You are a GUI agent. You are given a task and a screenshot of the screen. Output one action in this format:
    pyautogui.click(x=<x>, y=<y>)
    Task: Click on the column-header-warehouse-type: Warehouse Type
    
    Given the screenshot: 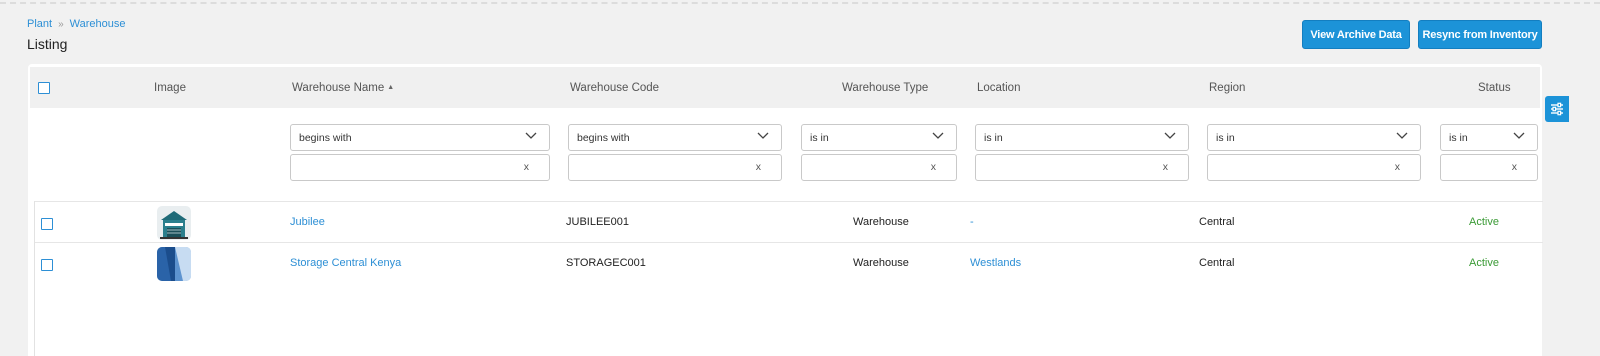 What is the action you would take?
    pyautogui.click(x=885, y=87)
    